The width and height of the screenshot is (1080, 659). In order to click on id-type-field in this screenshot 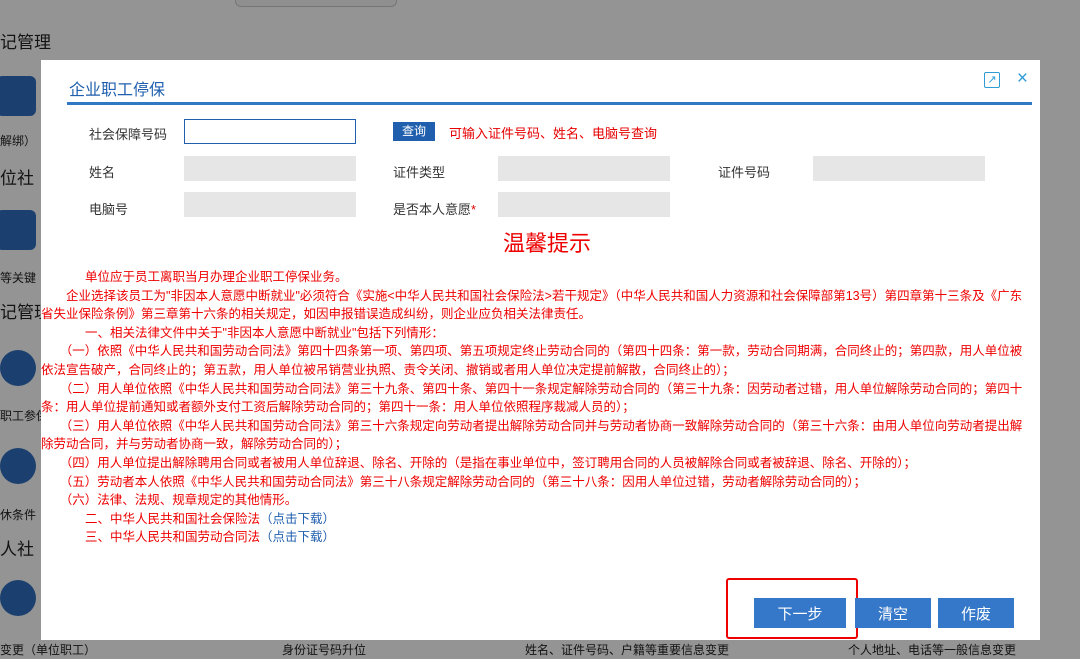, I will do `click(584, 168)`.